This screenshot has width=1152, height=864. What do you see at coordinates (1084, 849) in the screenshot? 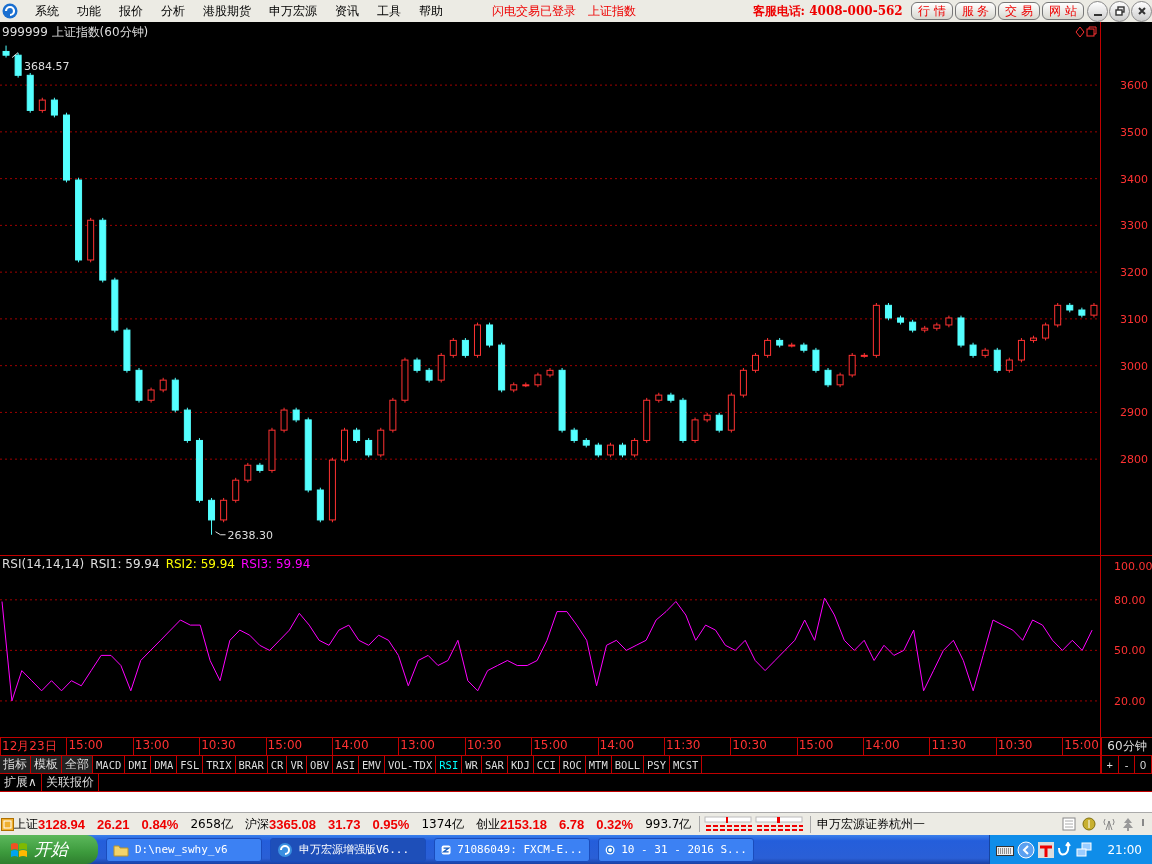
I see `network-icon` at bounding box center [1084, 849].